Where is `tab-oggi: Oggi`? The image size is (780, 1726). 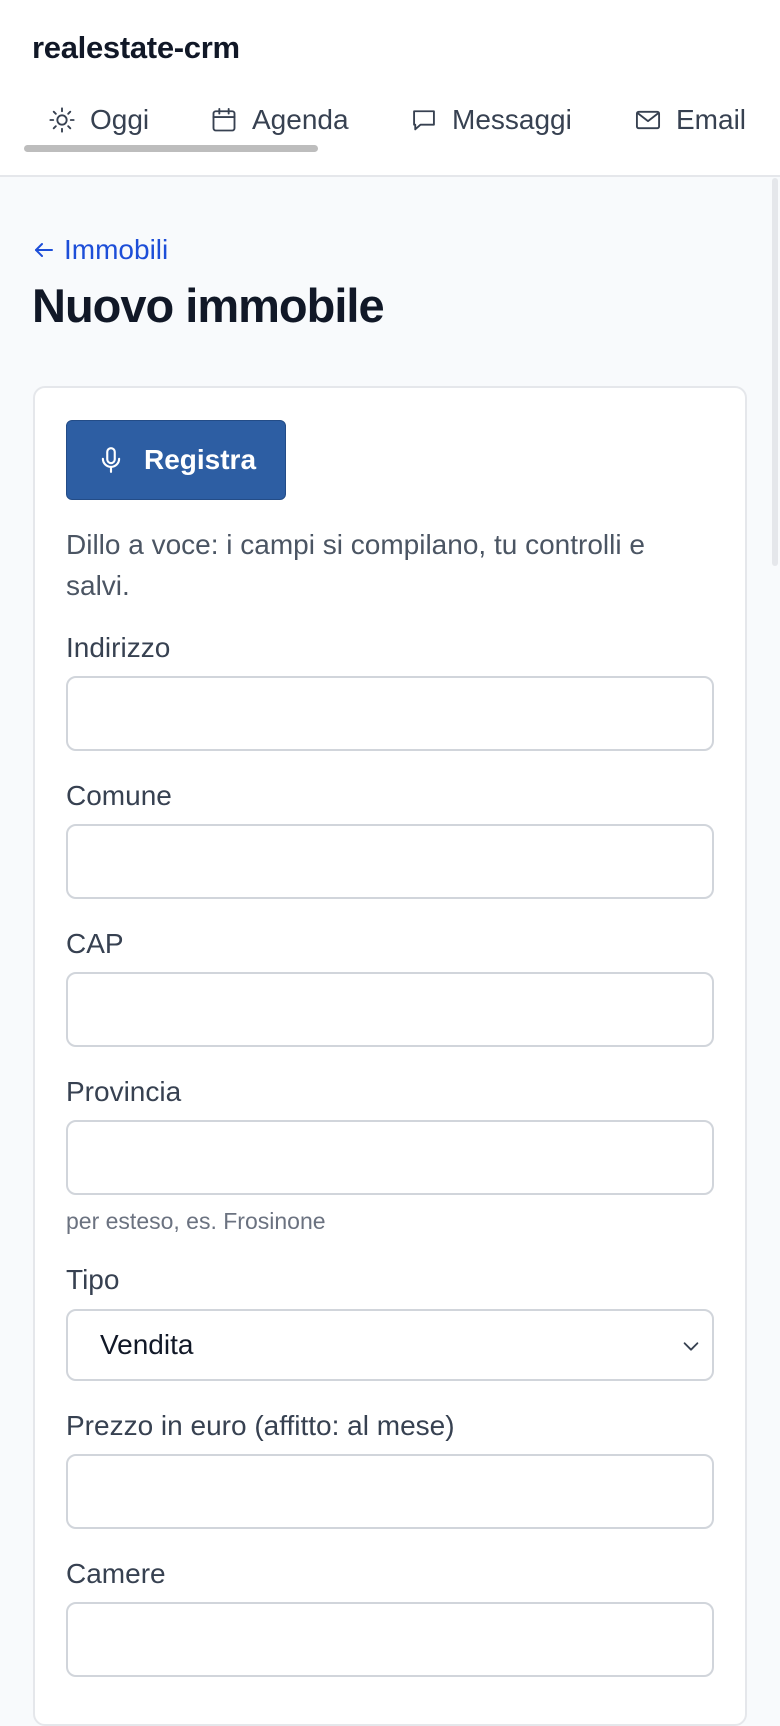 tab-oggi: Oggi is located at coordinates (98, 120).